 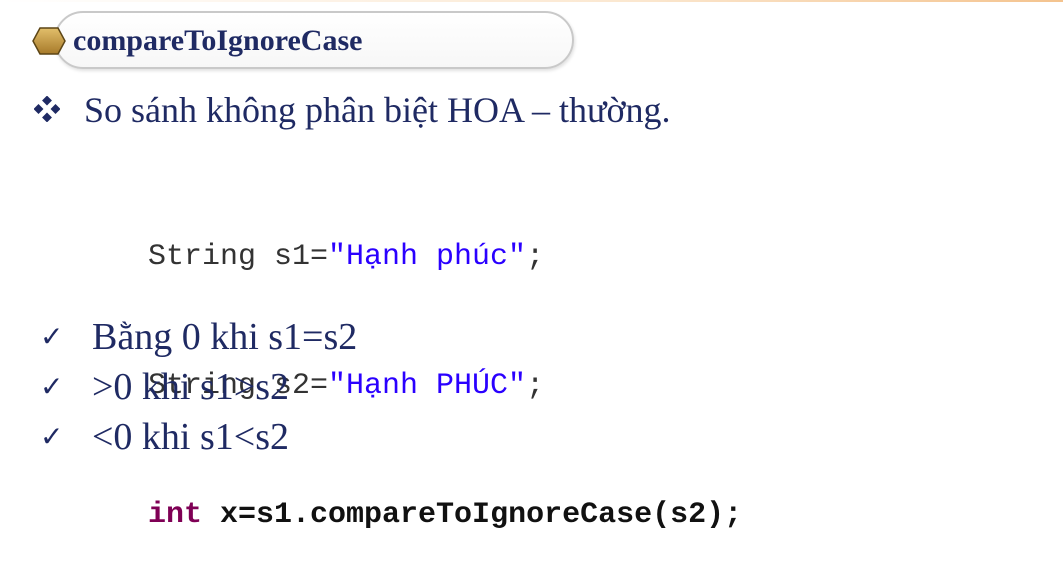 I want to click on result-item-equal: ✓ Bằng 0 khi s1=s2, so click(x=198, y=339).